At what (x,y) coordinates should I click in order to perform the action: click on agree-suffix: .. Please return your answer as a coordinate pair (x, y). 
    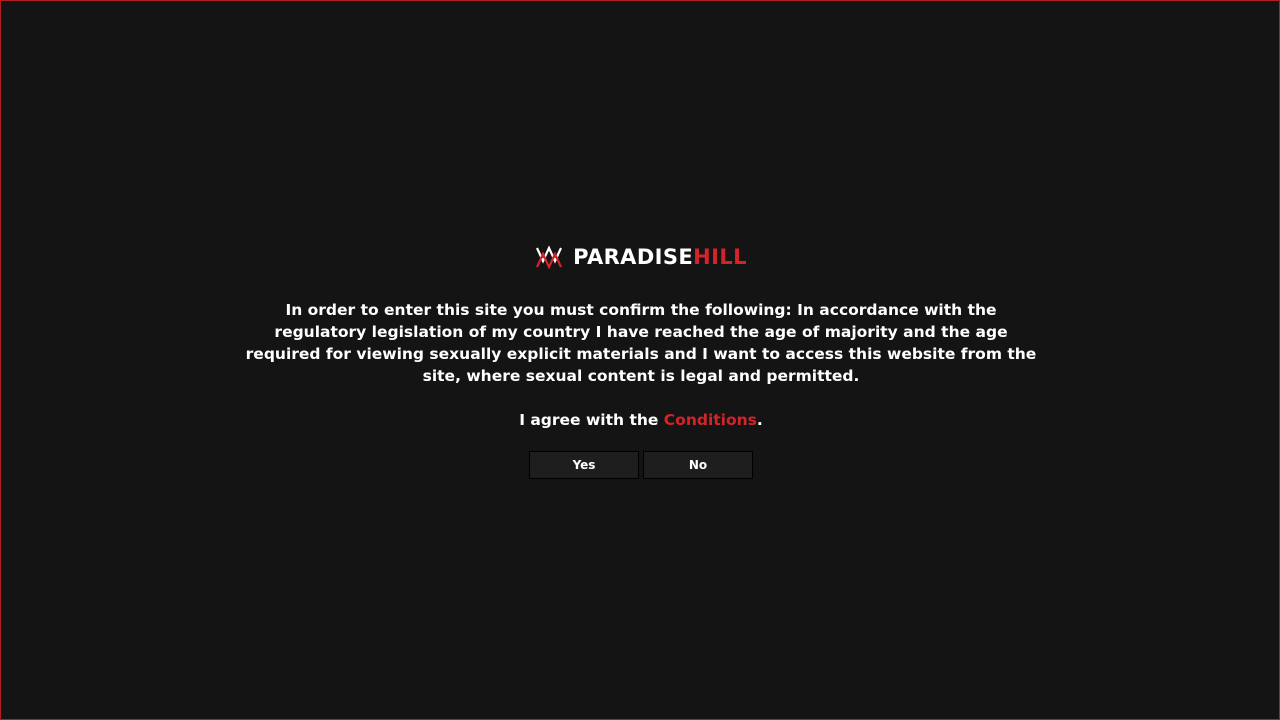
    Looking at the image, I should click on (759, 420).